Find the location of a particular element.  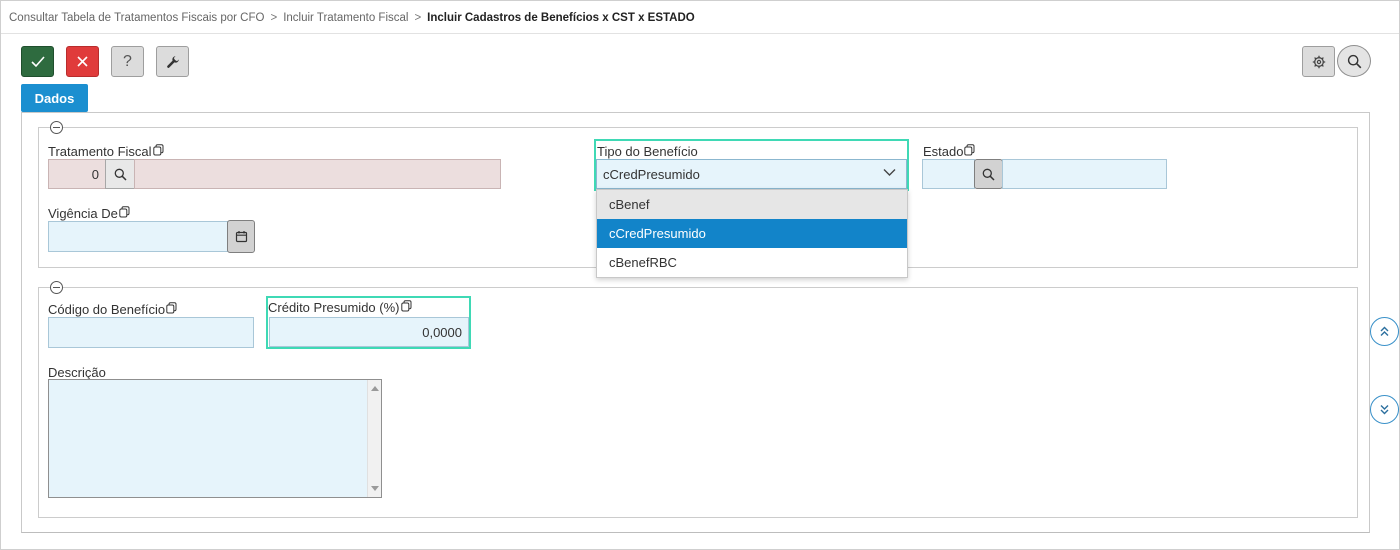

credito-presumido-field: 0,0000 is located at coordinates (369, 332).